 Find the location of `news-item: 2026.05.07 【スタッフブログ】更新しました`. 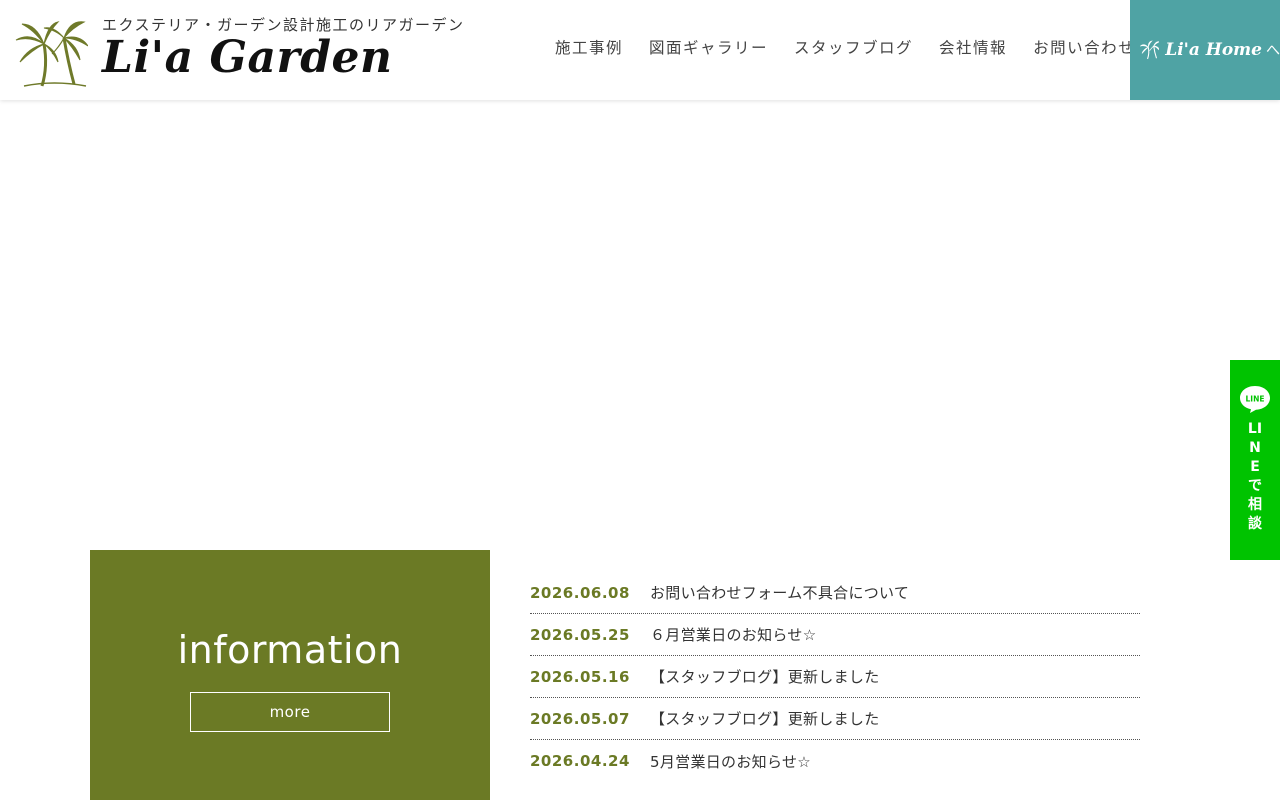

news-item: 2026.05.07 【スタッフブログ】更新しました is located at coordinates (835, 719).